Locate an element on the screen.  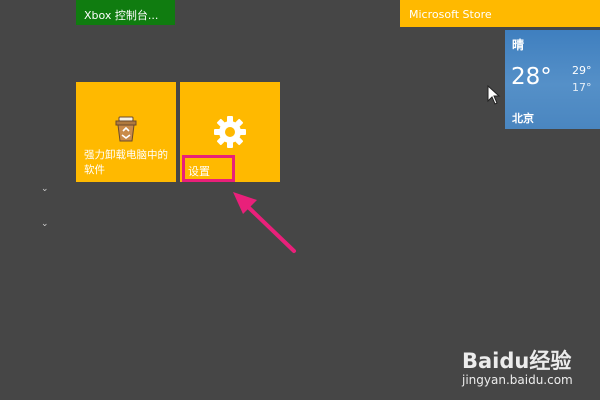
baidu-jingyan-watermark: Baidu经验 is located at coordinates (517, 361).